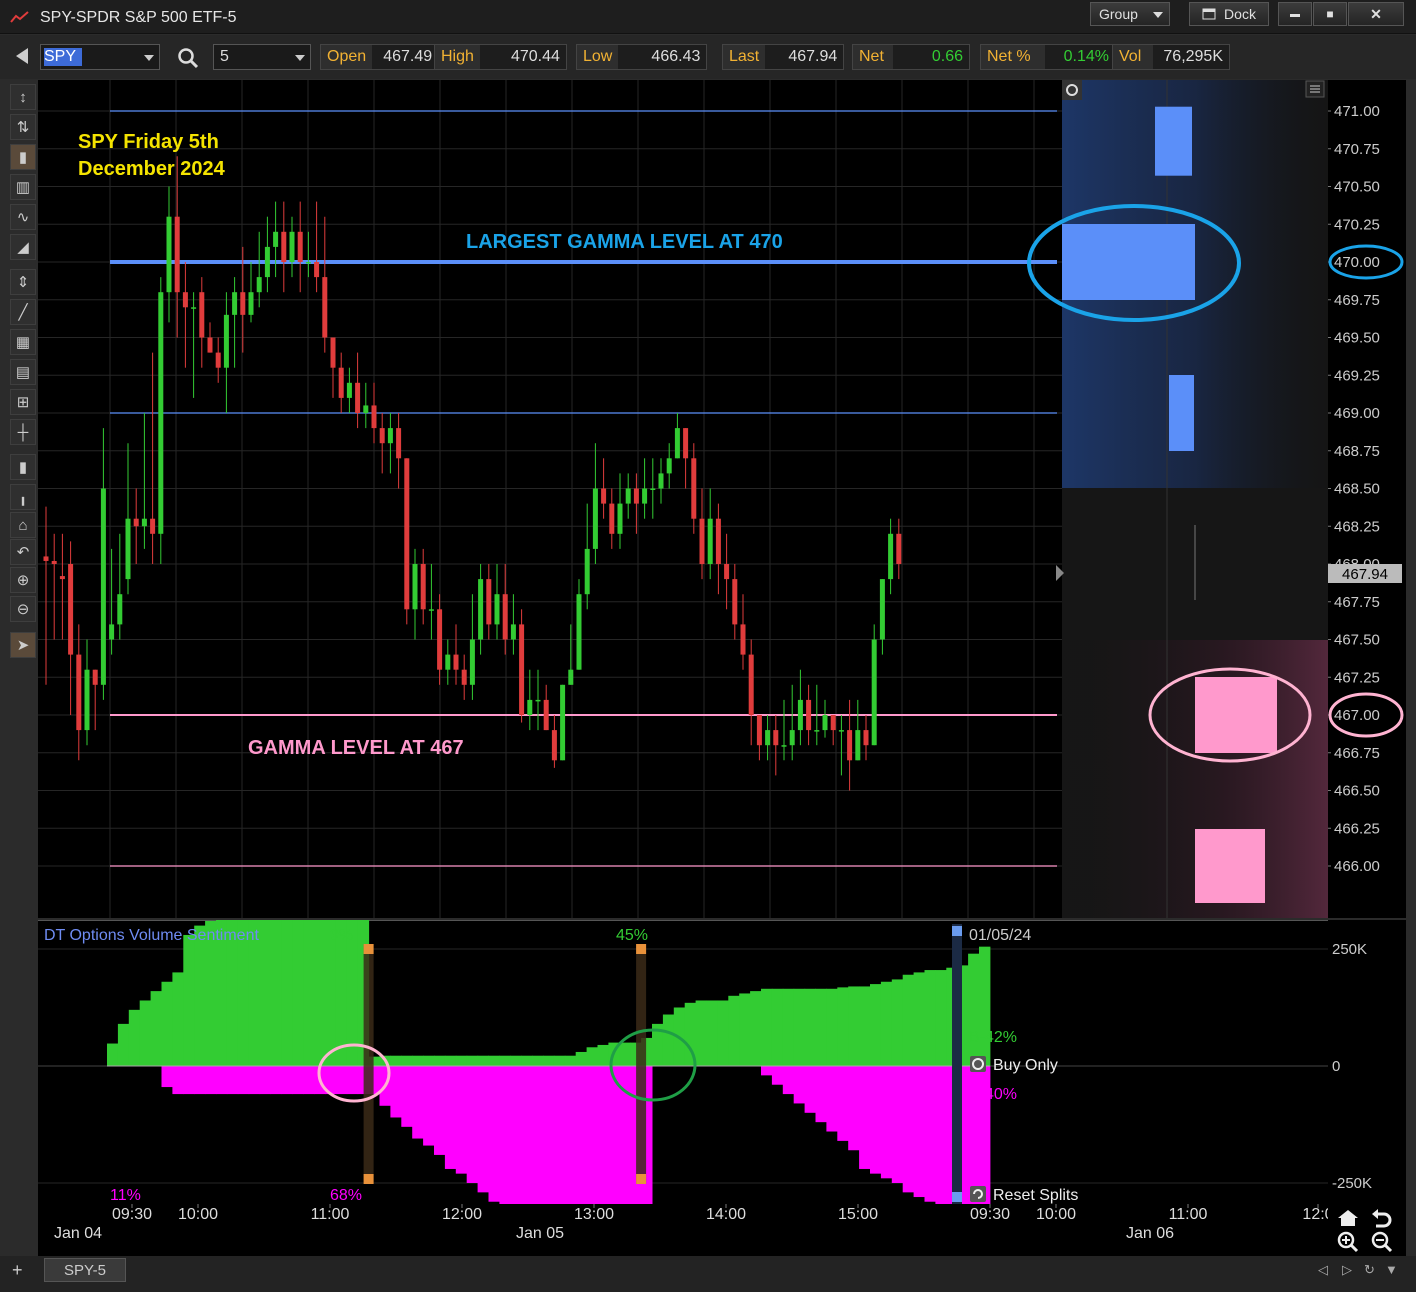 The width and height of the screenshot is (1416, 1292). I want to click on bar-down-icon: ╻, so click(23, 497).